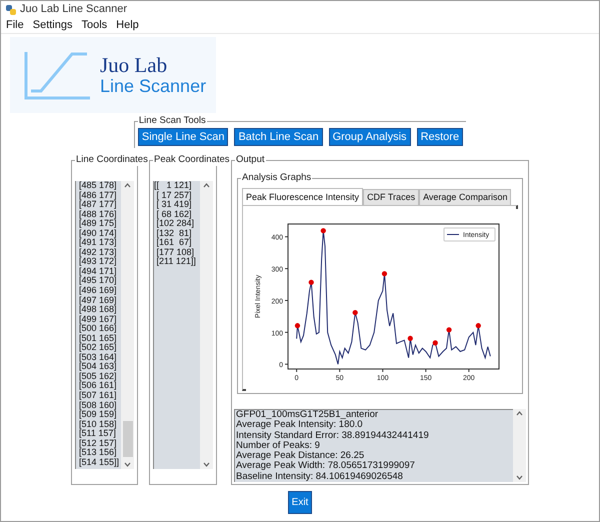 This screenshot has height=522, width=600. What do you see at coordinates (177, 233) in the screenshot?
I see `list-row: [132 81]` at bounding box center [177, 233].